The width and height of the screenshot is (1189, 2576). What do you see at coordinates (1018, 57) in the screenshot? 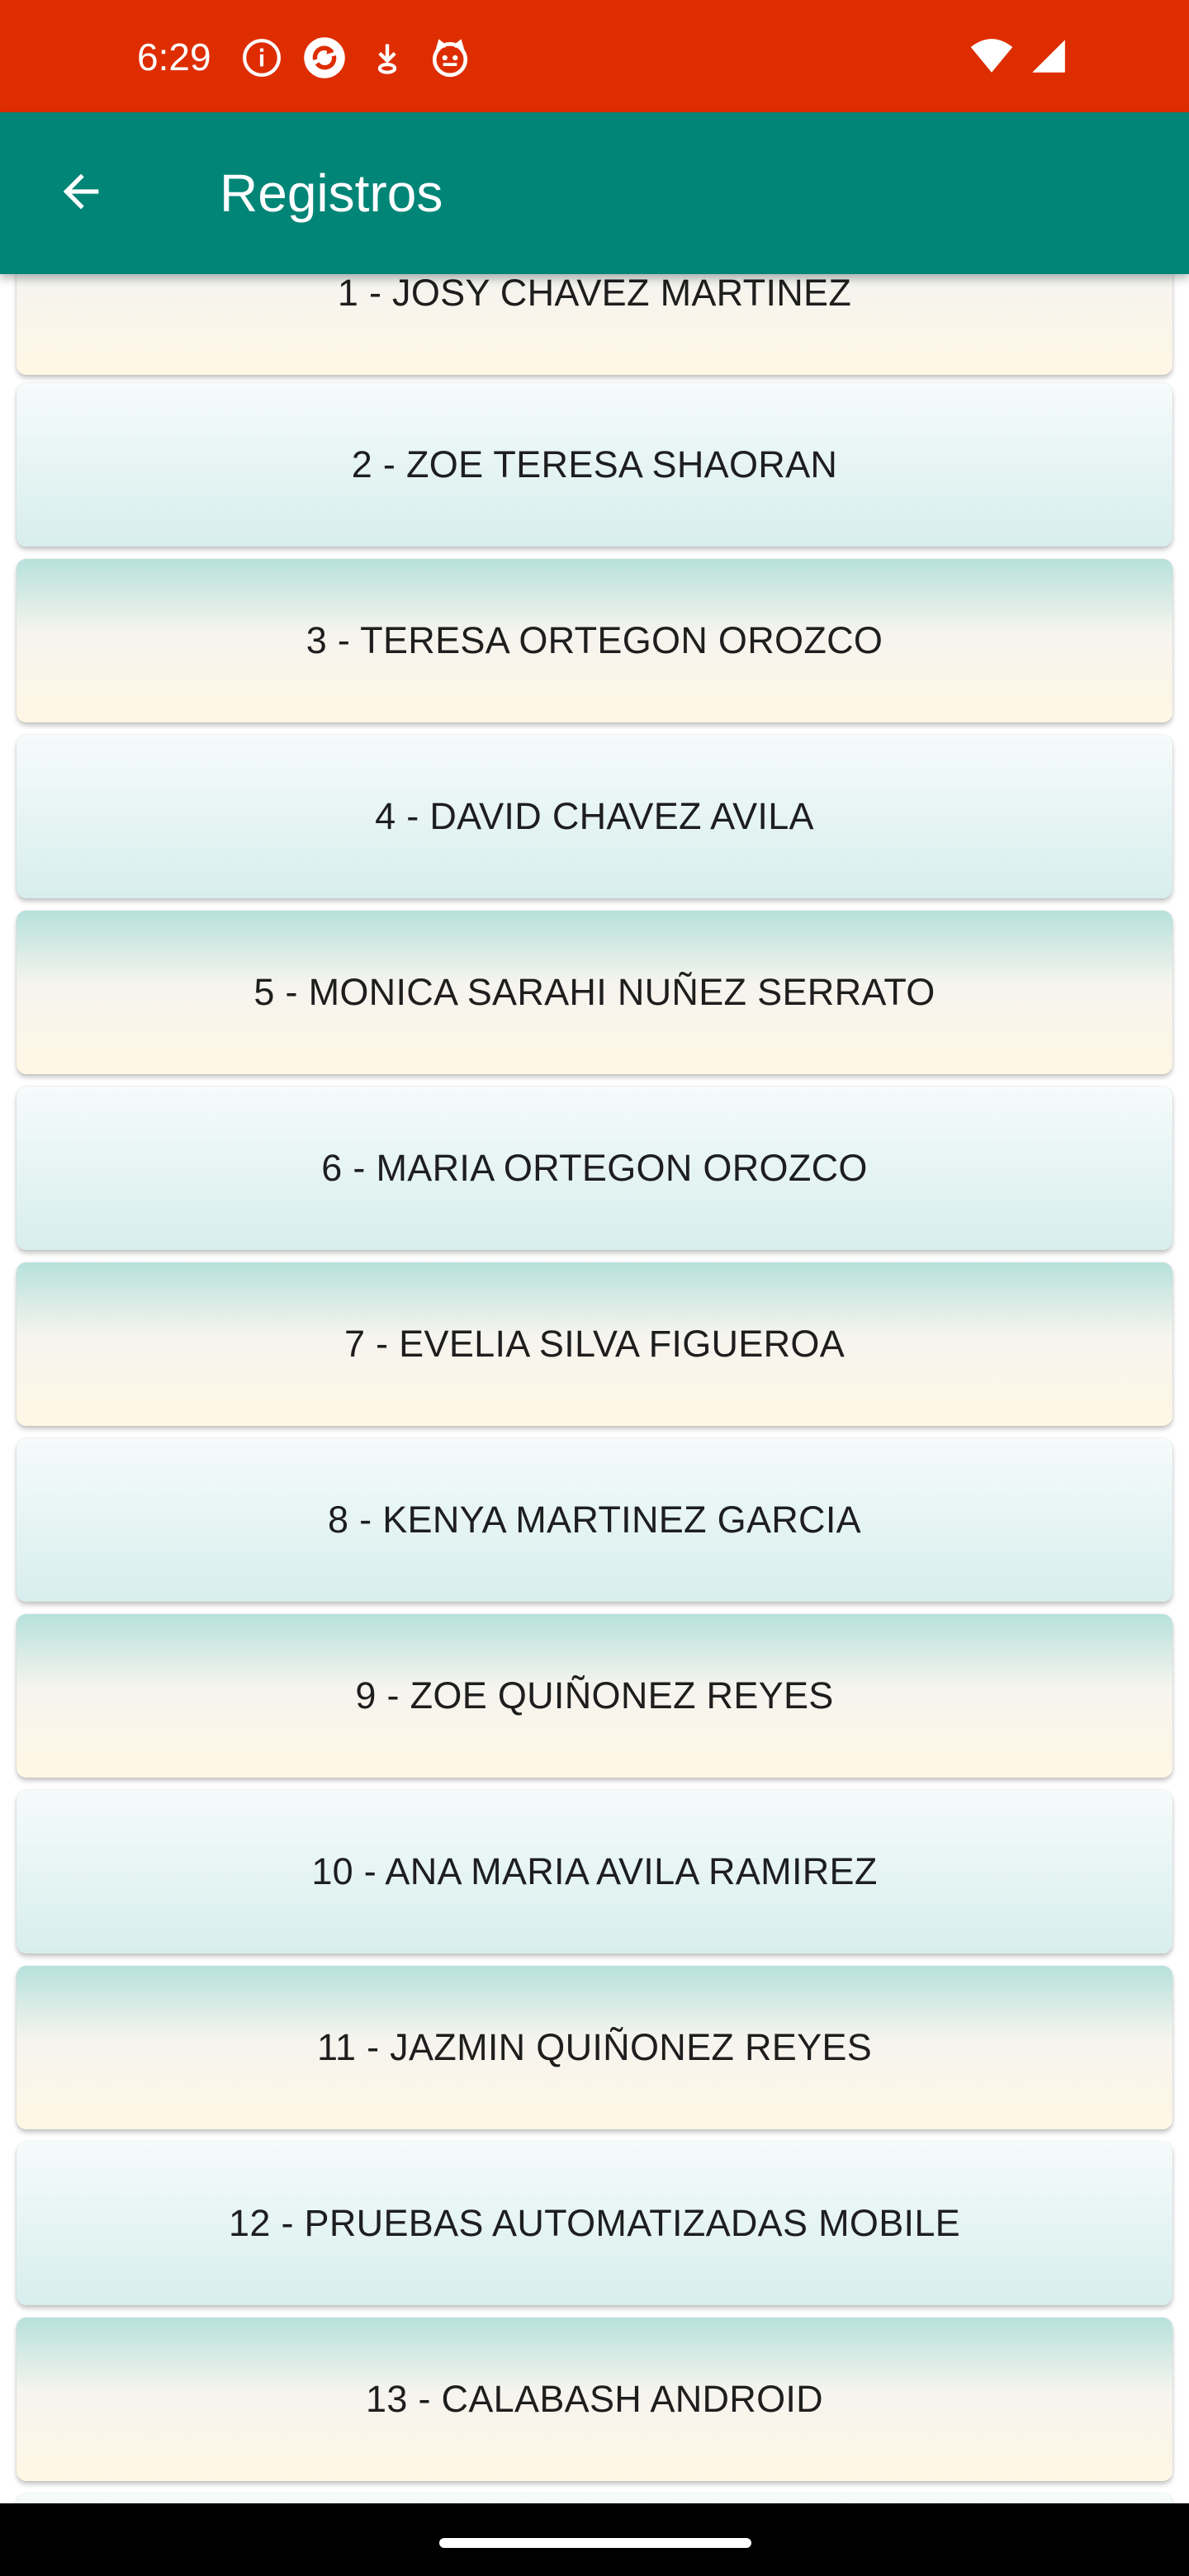
I see `system-icons` at bounding box center [1018, 57].